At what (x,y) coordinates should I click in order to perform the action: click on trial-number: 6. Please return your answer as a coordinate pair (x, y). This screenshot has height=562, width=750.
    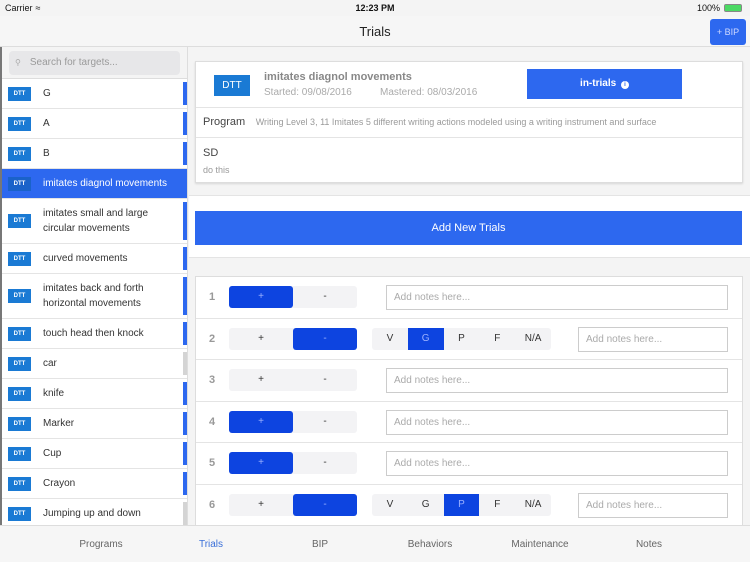
    Looking at the image, I should click on (212, 504).